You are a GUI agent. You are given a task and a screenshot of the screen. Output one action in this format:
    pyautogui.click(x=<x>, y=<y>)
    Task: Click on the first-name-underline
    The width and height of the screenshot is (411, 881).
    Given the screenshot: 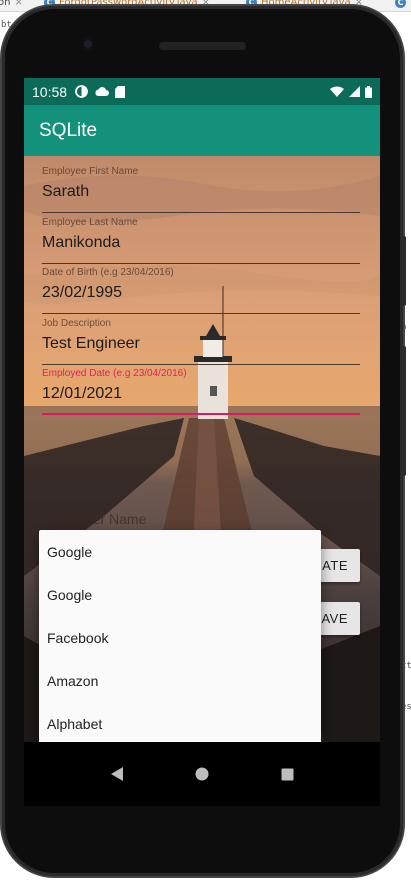 What is the action you would take?
    pyautogui.click(x=201, y=212)
    